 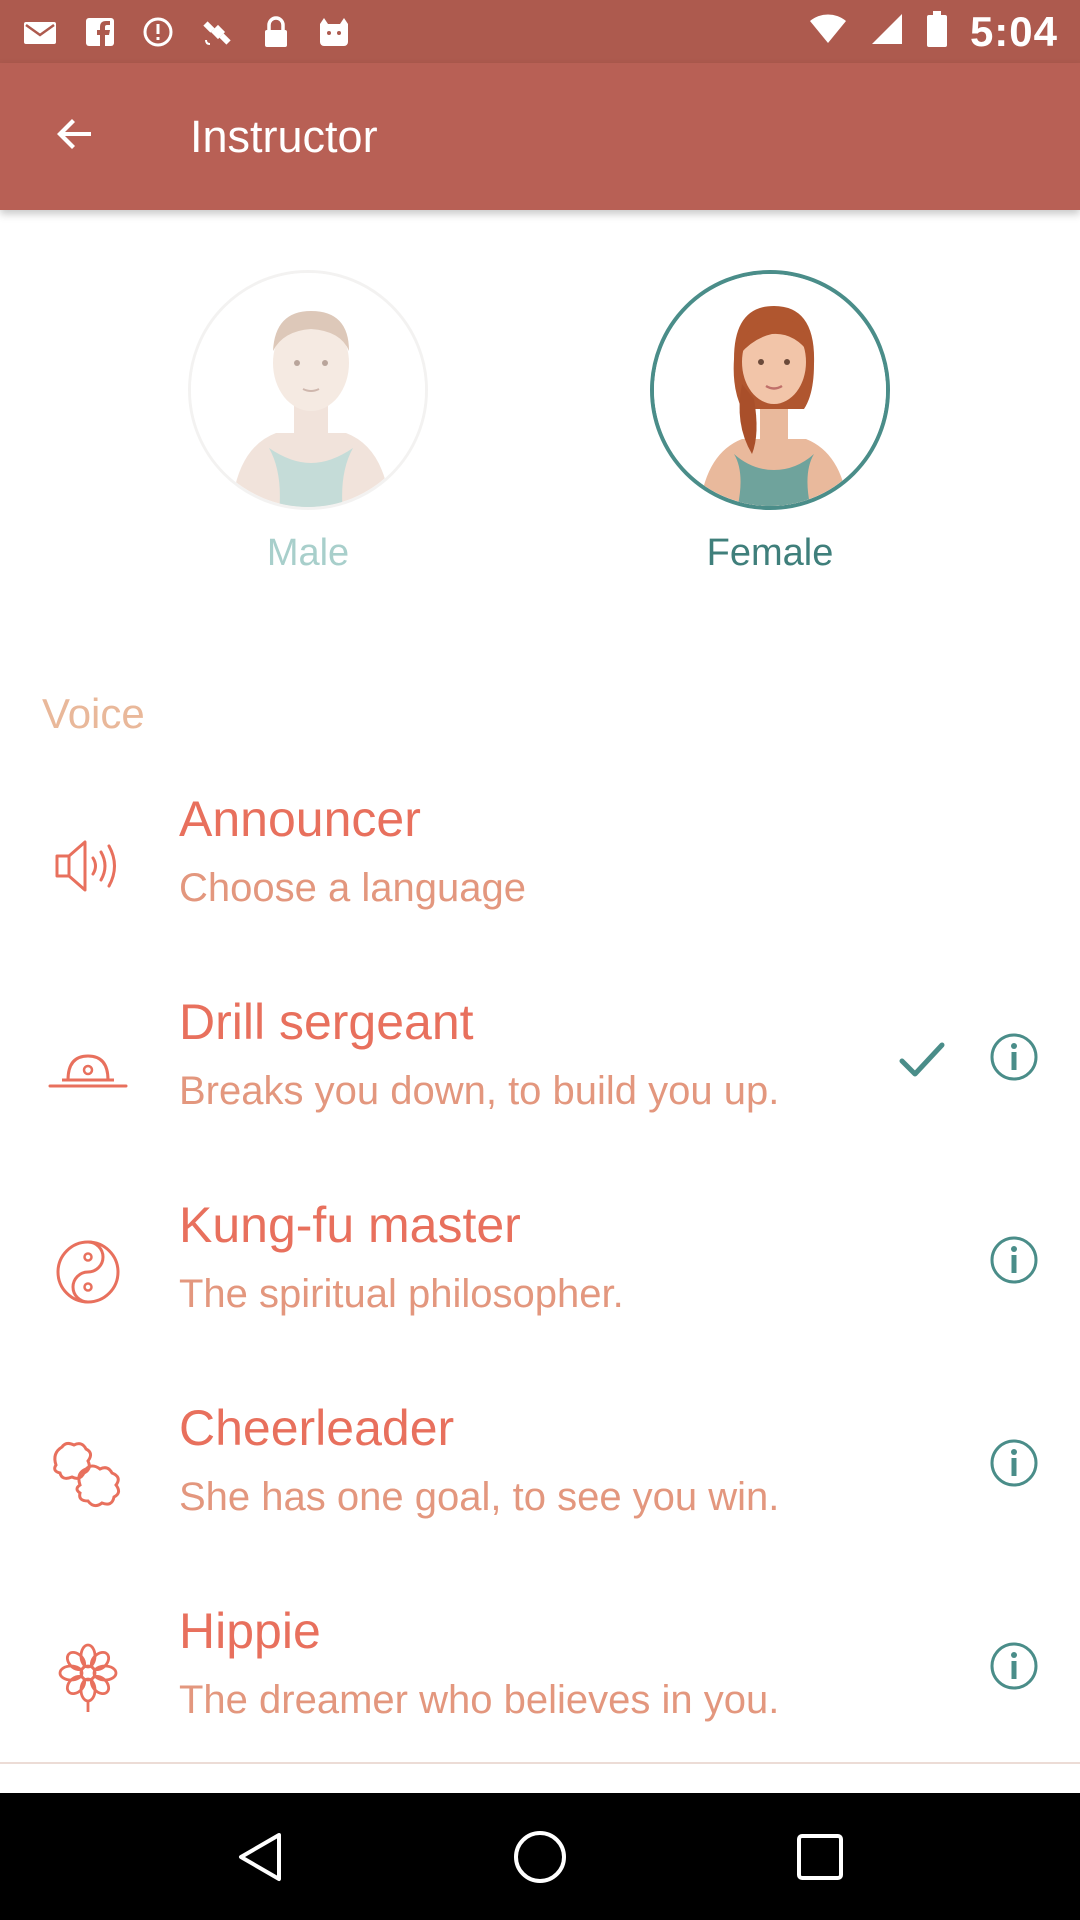 What do you see at coordinates (88, 1475) in the screenshot?
I see `pompom-icon` at bounding box center [88, 1475].